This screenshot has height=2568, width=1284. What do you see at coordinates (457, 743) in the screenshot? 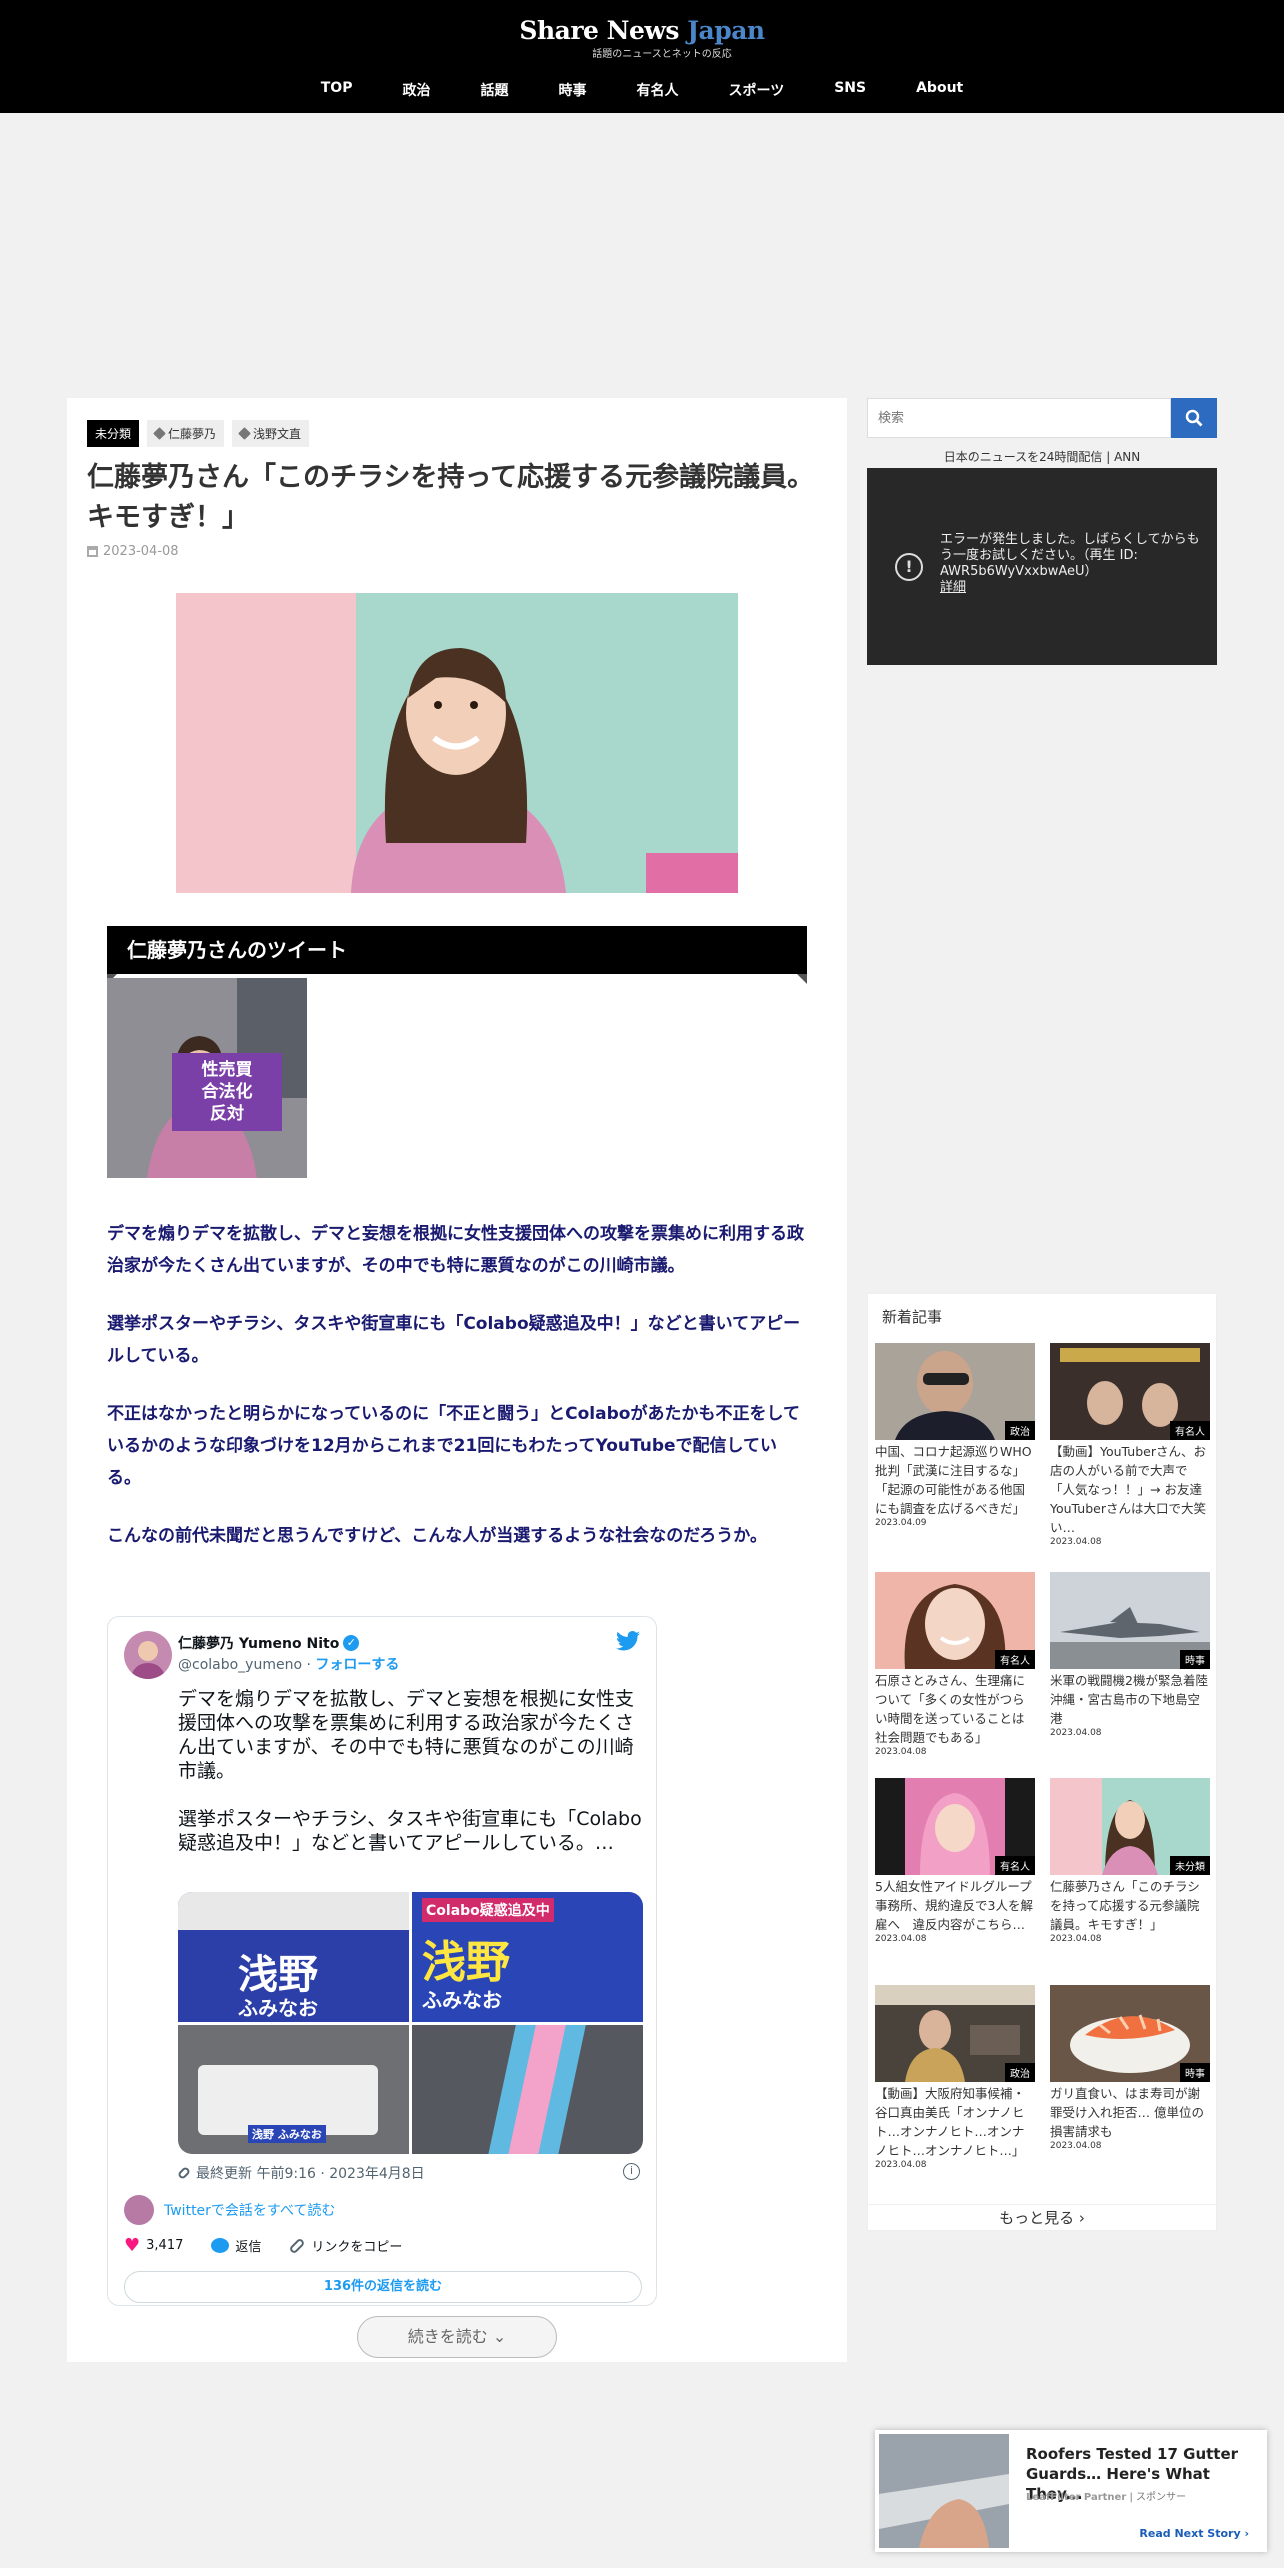
I see `hero-image` at bounding box center [457, 743].